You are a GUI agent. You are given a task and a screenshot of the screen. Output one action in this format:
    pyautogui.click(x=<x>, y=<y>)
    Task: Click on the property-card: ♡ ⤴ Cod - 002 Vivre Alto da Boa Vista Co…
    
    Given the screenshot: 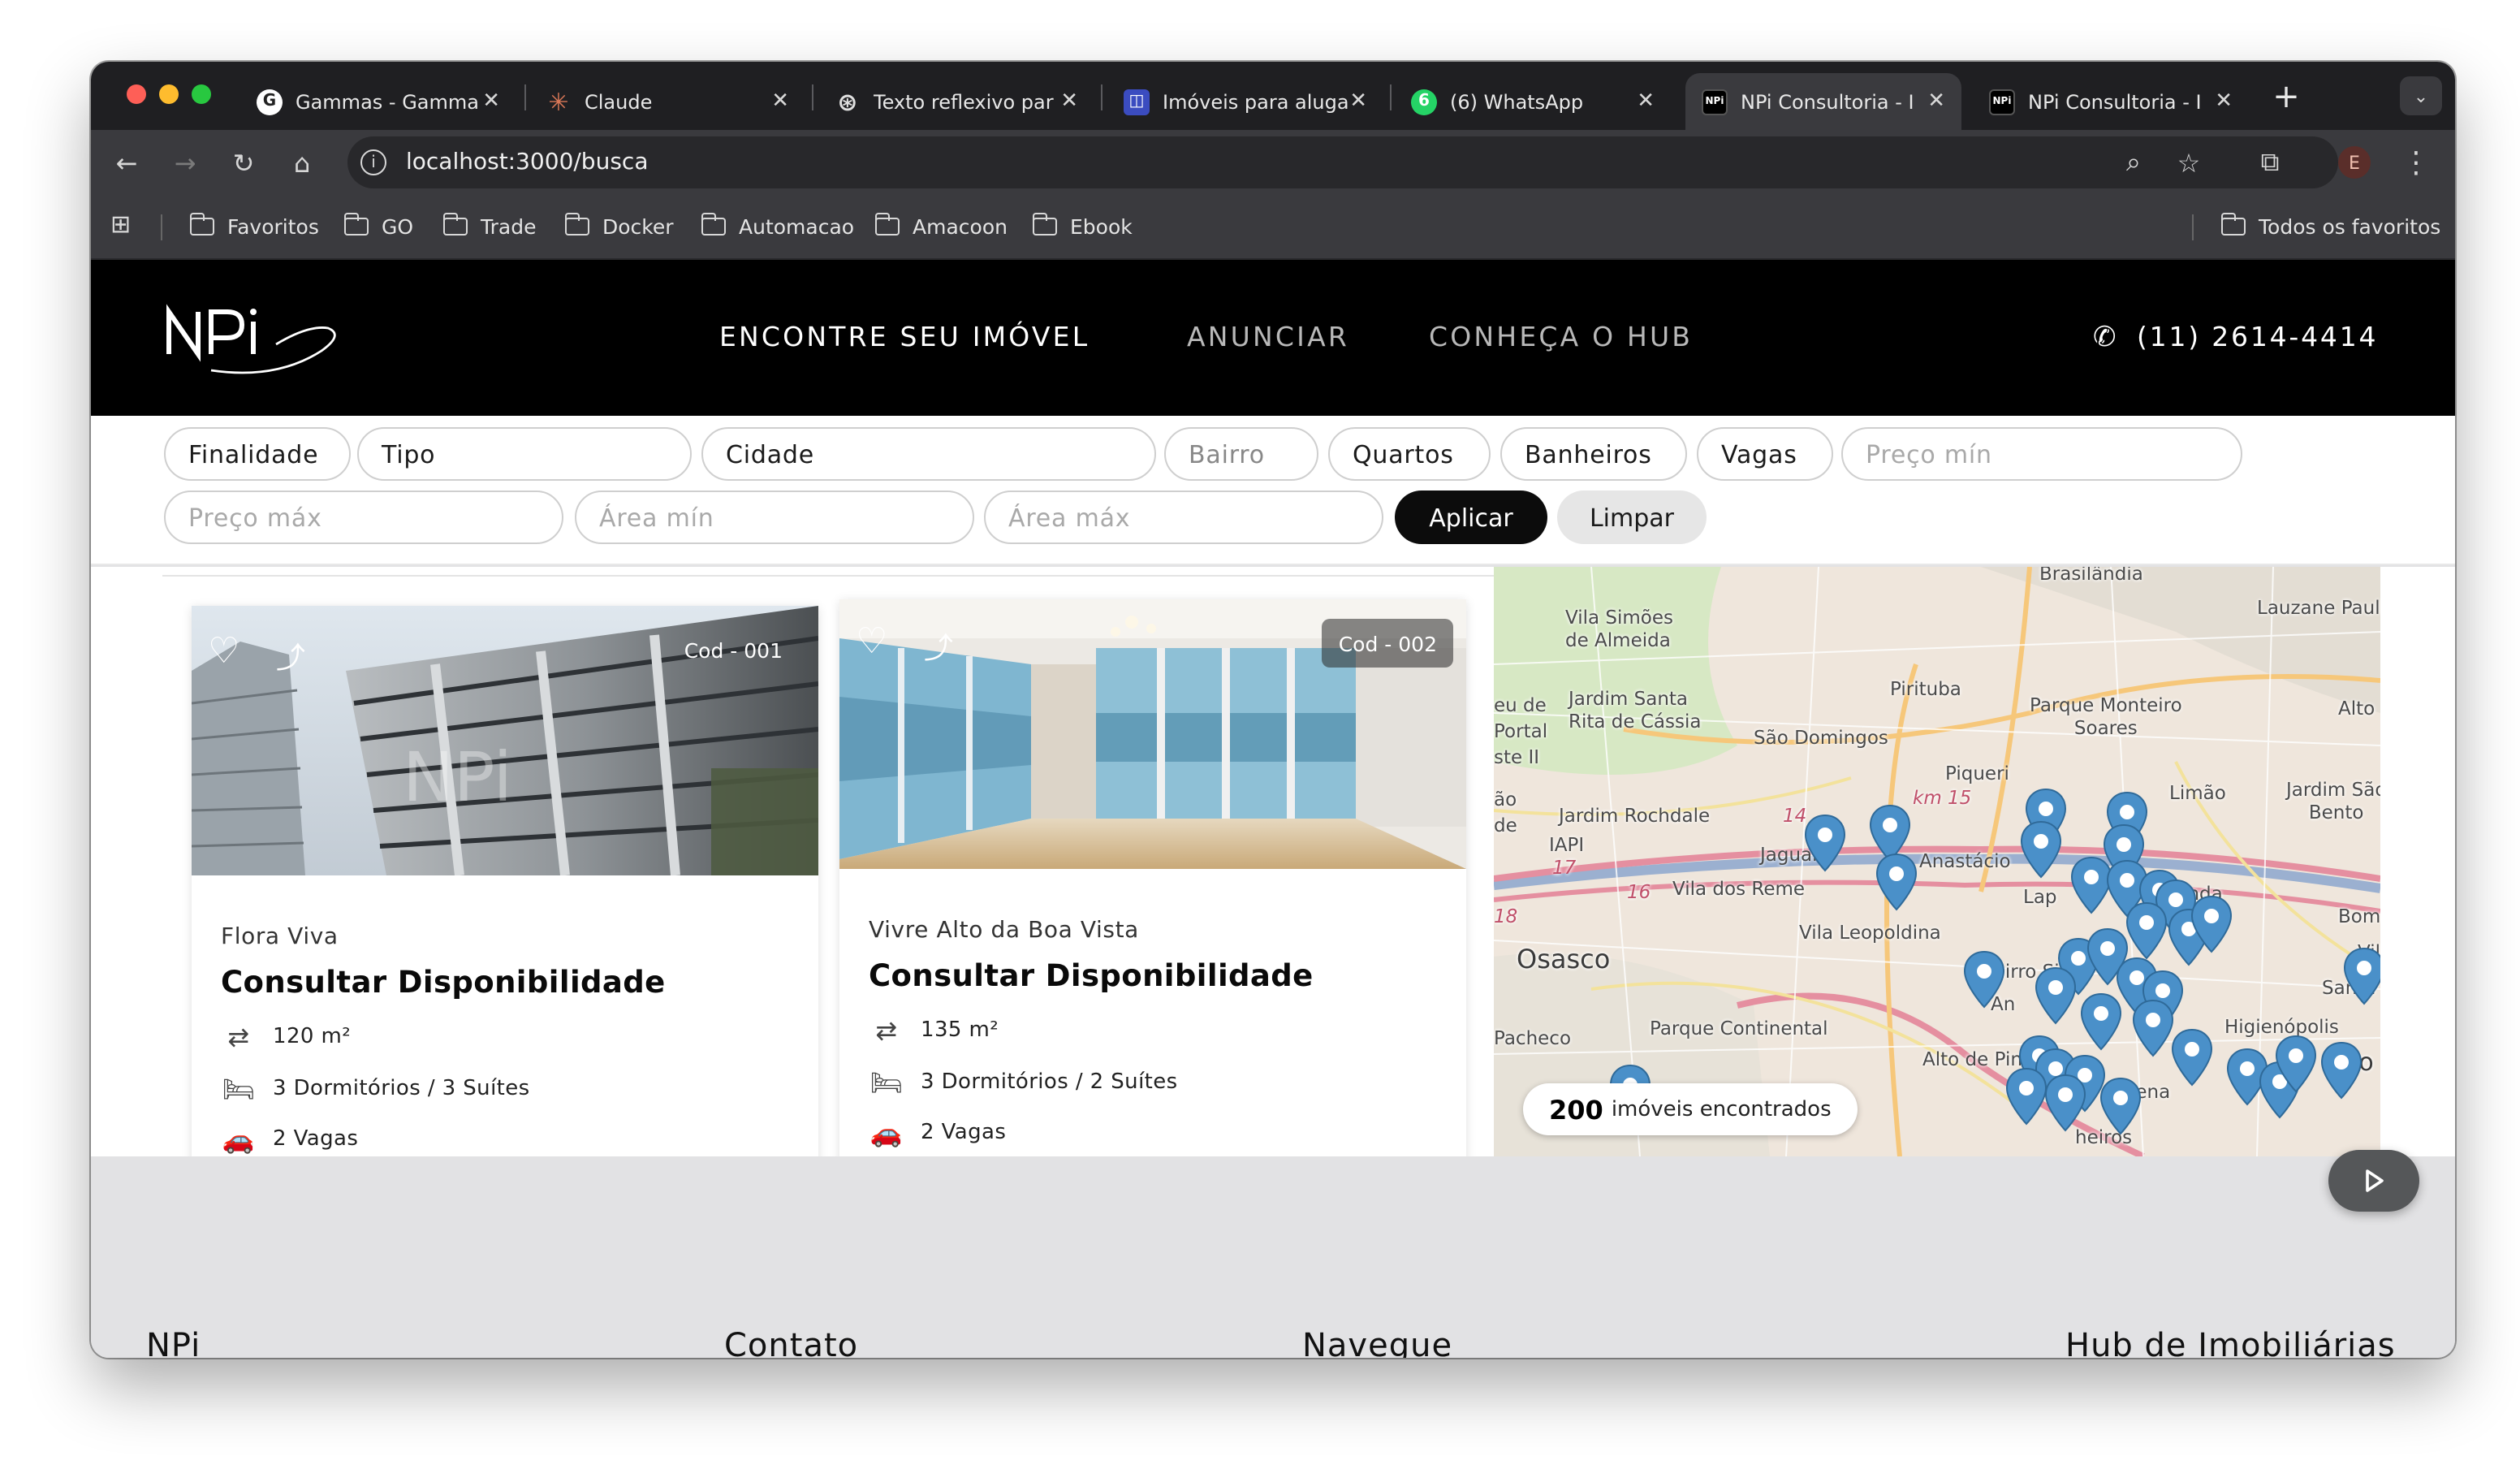 What is the action you would take?
    pyautogui.click(x=1152, y=877)
    